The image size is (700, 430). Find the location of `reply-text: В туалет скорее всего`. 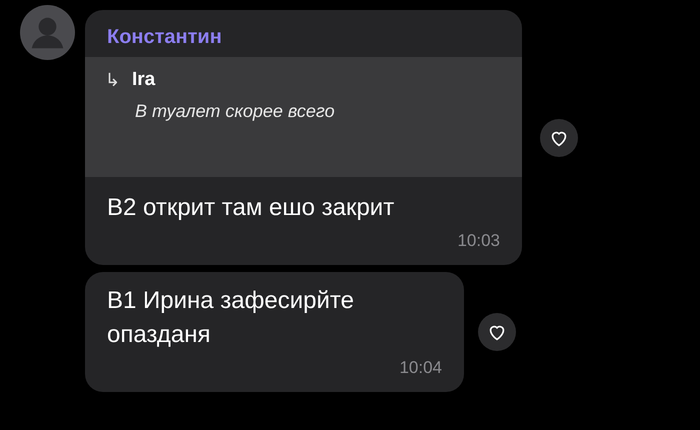

reply-text: В туалет скорее всего is located at coordinates (235, 111).